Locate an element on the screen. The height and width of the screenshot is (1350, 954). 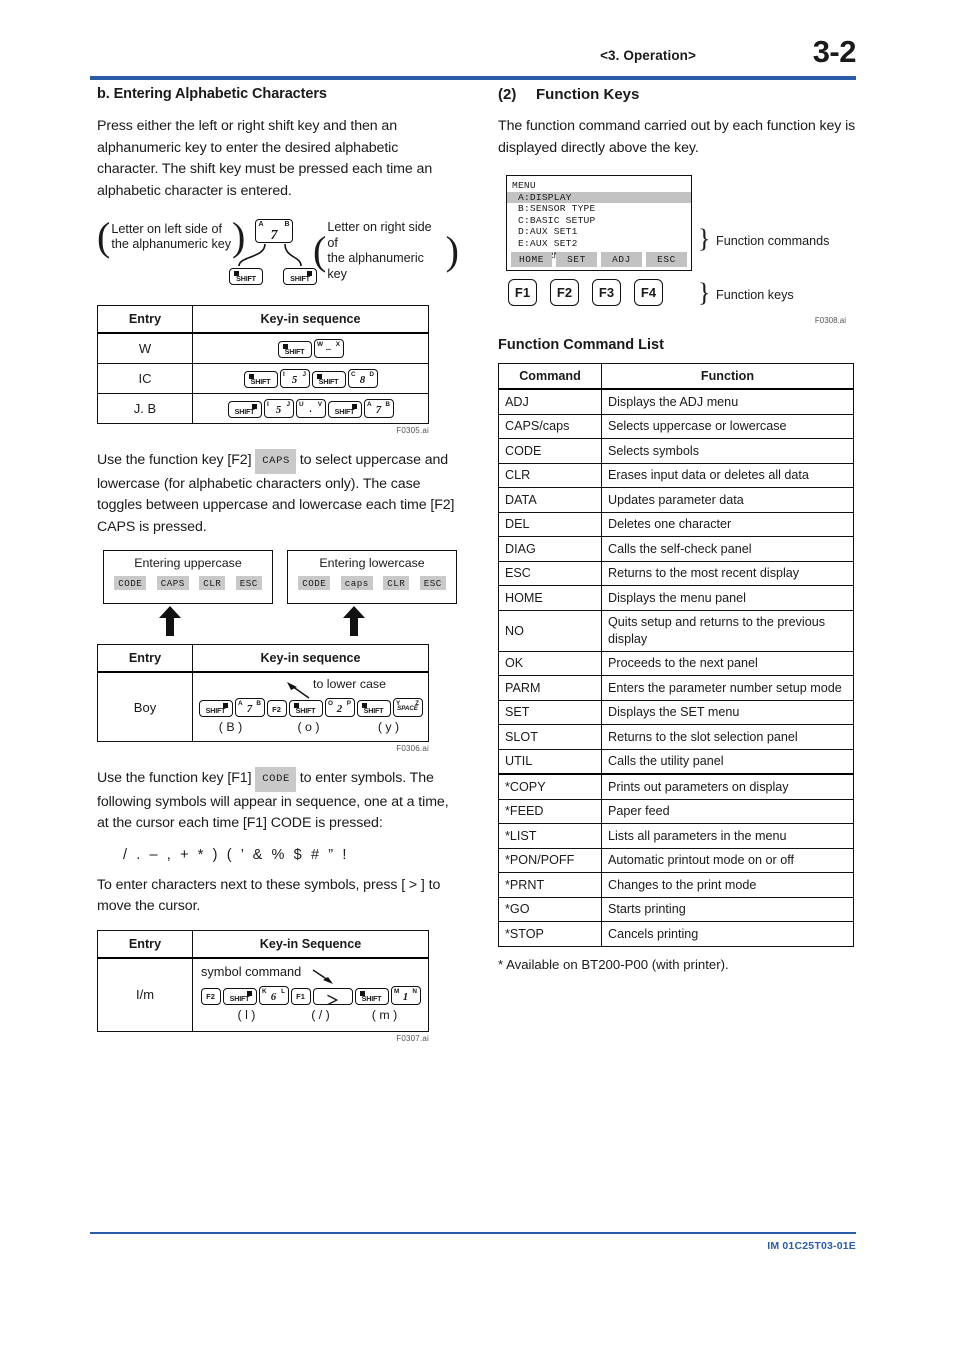
function-cell: Displays the menu panel is located at coordinates (727, 598).